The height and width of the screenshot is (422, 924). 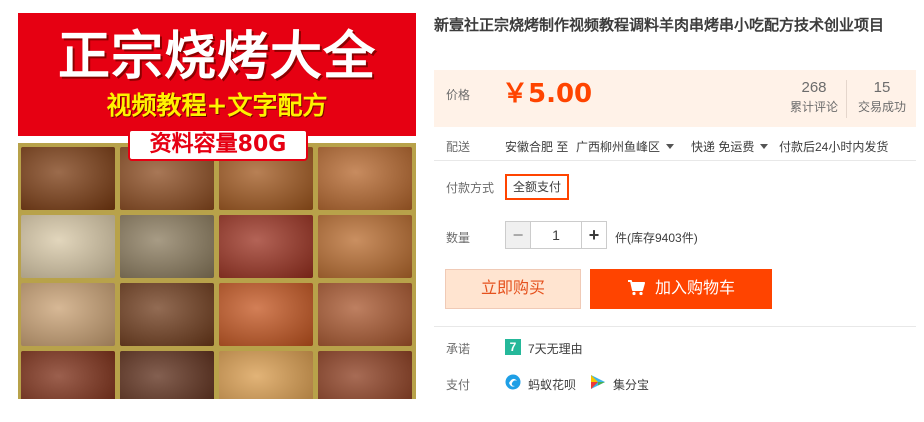 I want to click on stat-divider, so click(x=846, y=99).